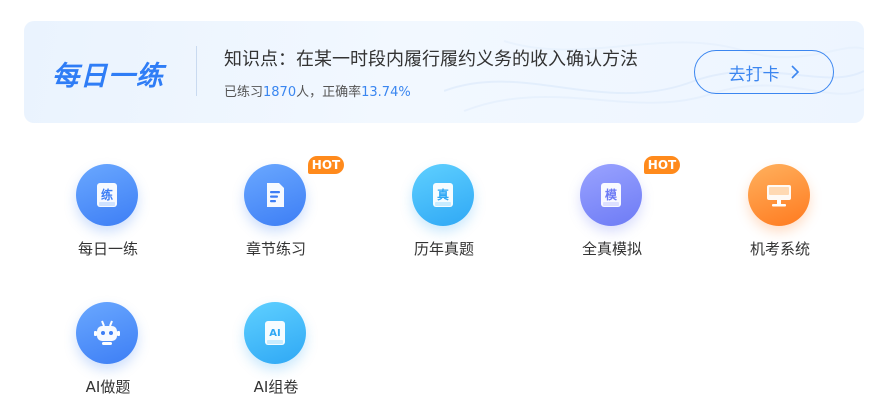  Describe the element at coordinates (107, 333) in the screenshot. I see `robot-icon` at that location.